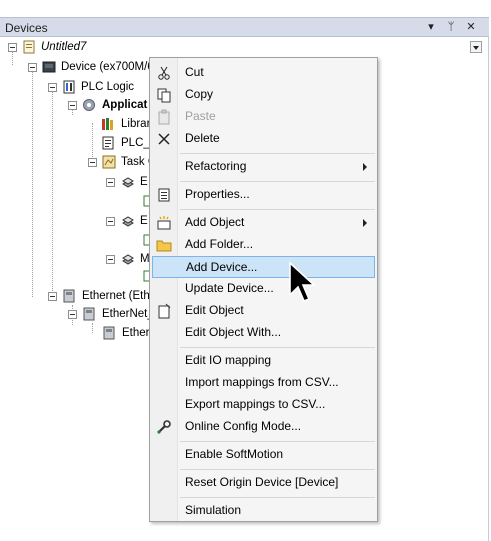  What do you see at coordinates (471, 27) in the screenshot?
I see `close-panel-button: ✕` at bounding box center [471, 27].